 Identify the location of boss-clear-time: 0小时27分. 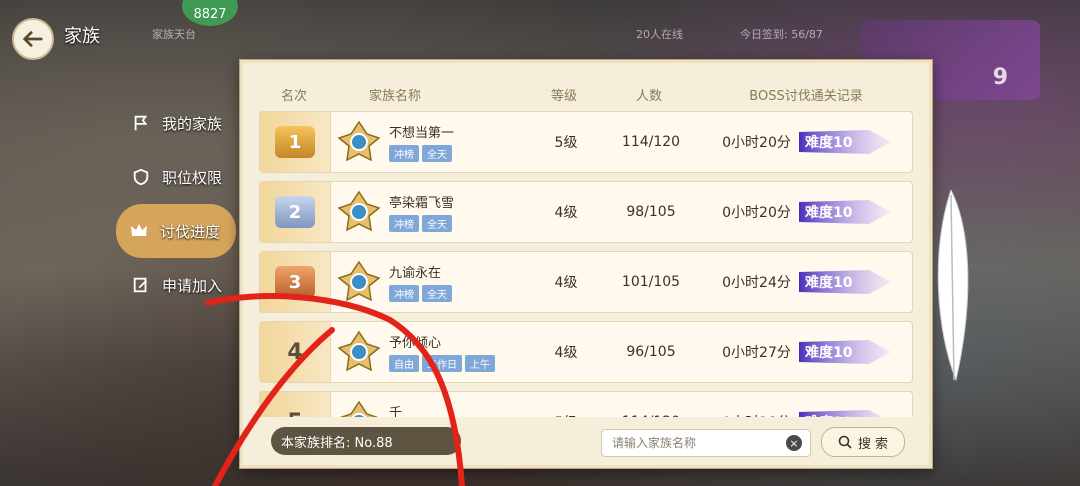
(756, 353).